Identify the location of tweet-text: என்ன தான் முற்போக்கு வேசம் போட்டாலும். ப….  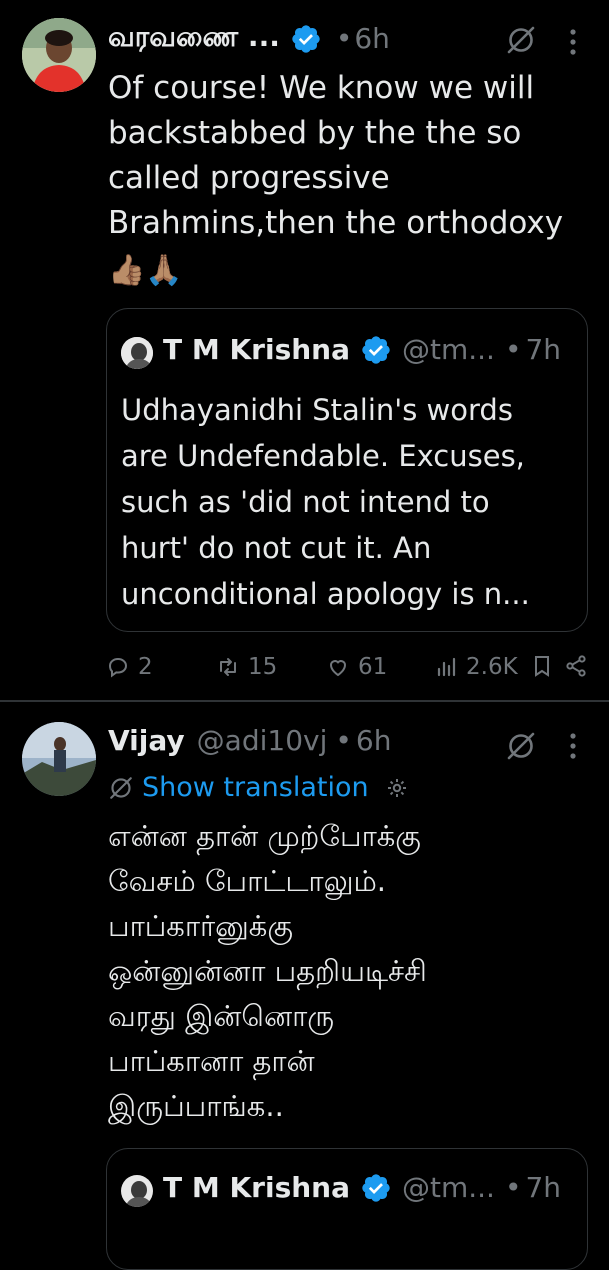
(267, 971).